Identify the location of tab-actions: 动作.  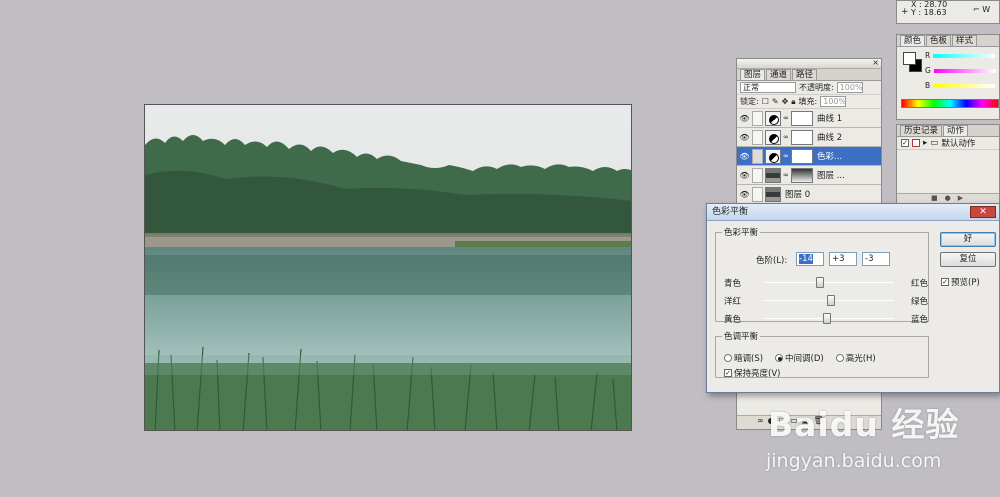
(956, 130).